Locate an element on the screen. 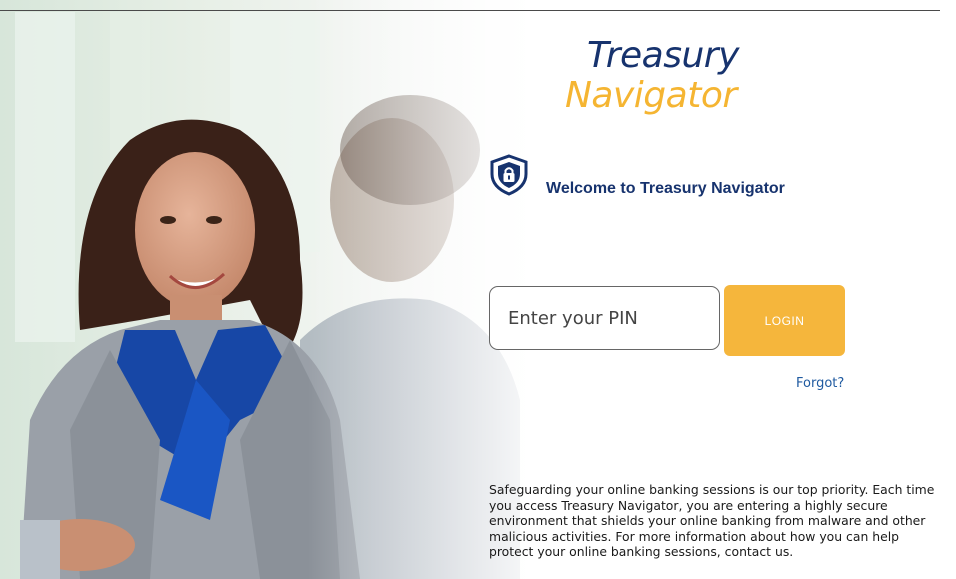  logo-line-1: Treasury is located at coordinates (663, 55).